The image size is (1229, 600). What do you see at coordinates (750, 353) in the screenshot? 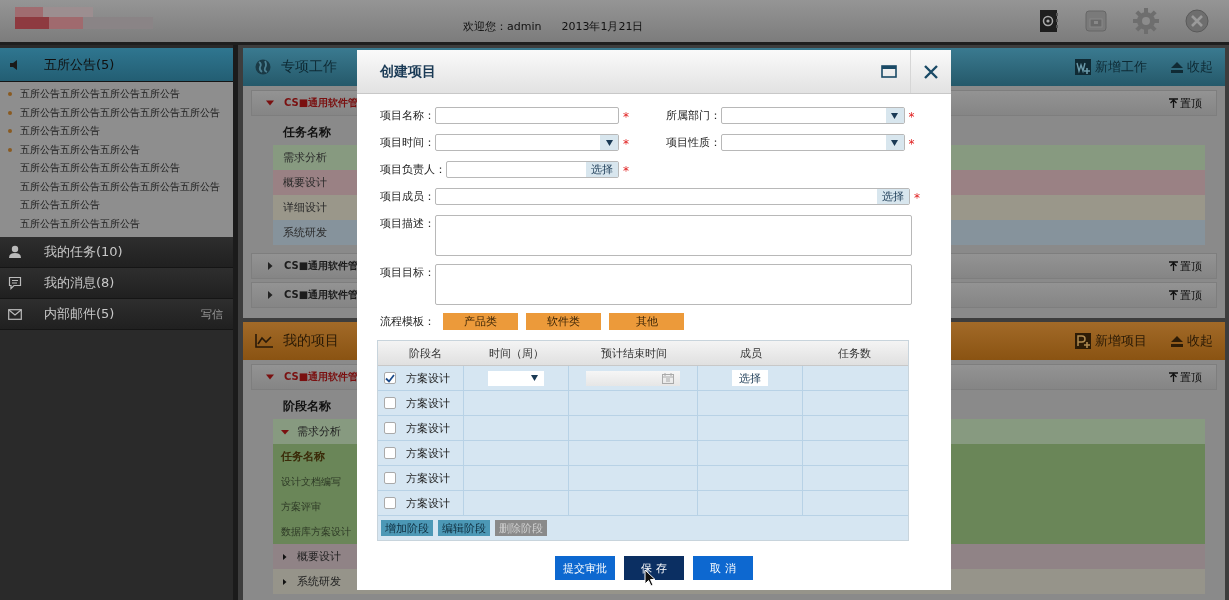
I see `column-header: 成员` at bounding box center [750, 353].